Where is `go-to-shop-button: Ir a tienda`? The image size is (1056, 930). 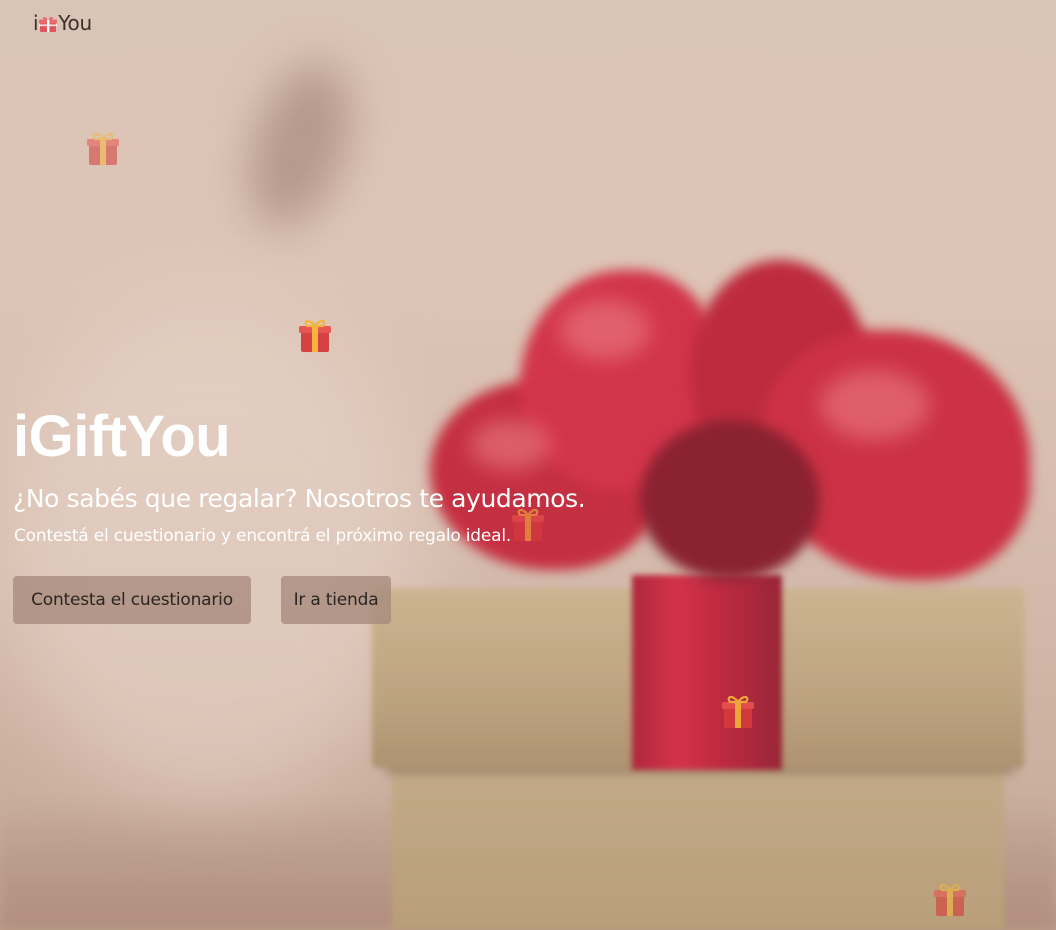
go-to-shop-button: Ir a tienda is located at coordinates (336, 600).